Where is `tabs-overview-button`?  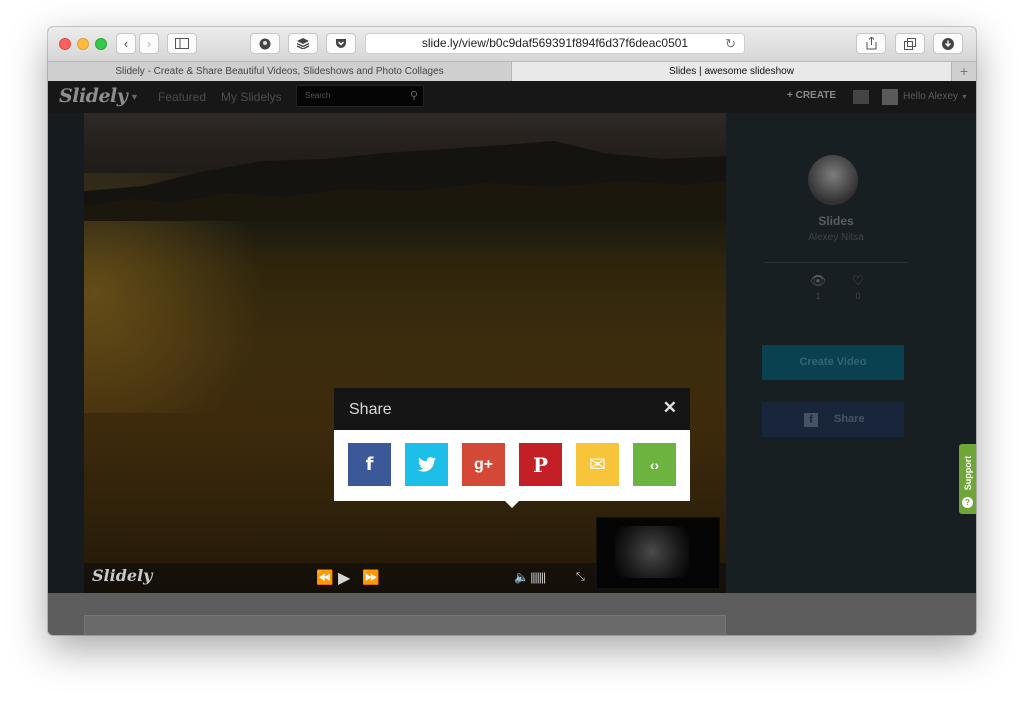
tabs-overview-button is located at coordinates (910, 43).